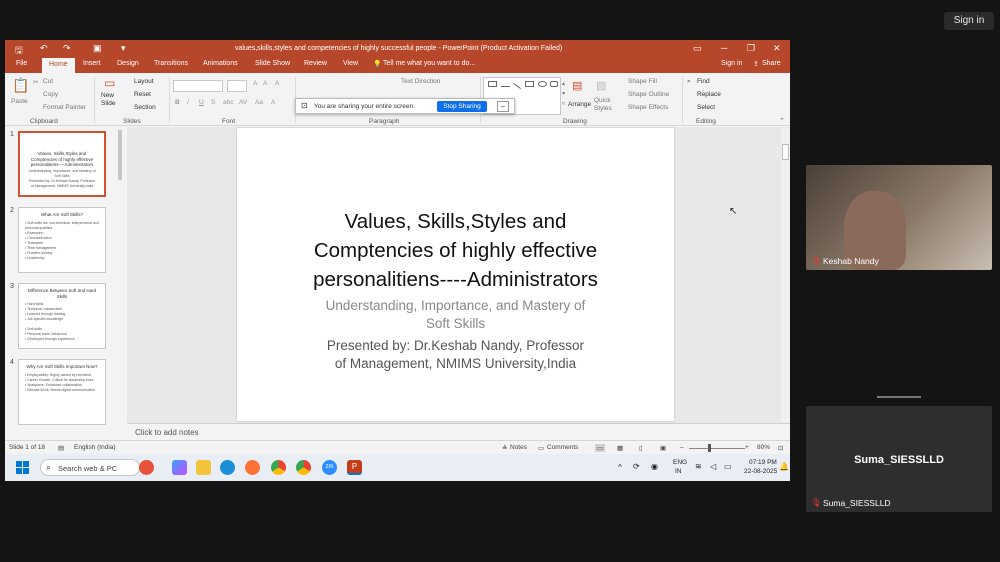  What do you see at coordinates (220, 63) in the screenshot?
I see `tab-animations: Animations` at bounding box center [220, 63].